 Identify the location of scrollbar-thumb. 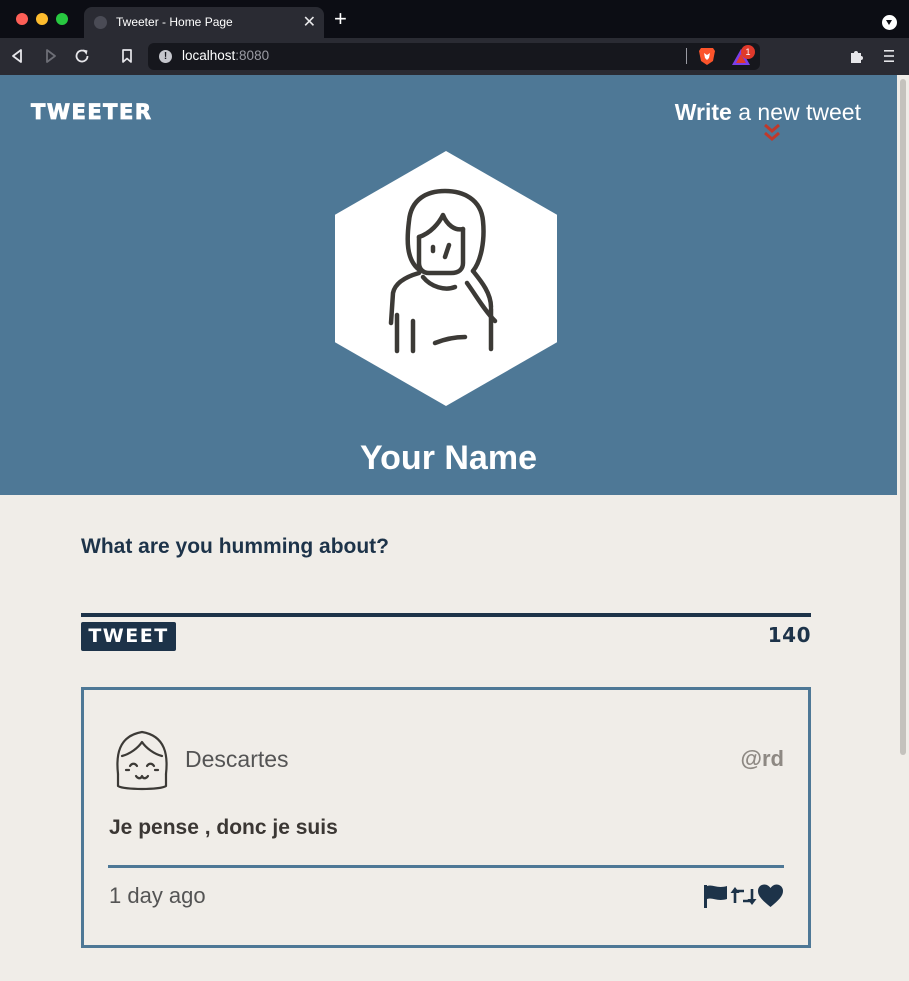
(903, 417).